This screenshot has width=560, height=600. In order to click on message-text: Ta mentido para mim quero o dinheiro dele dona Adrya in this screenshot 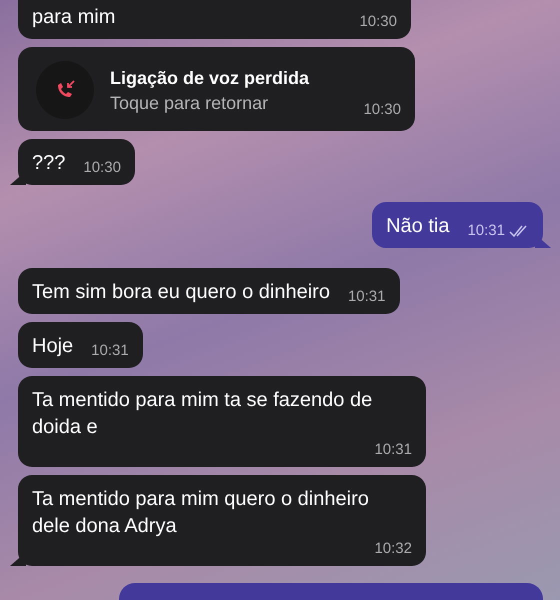, I will do `click(201, 513)`.